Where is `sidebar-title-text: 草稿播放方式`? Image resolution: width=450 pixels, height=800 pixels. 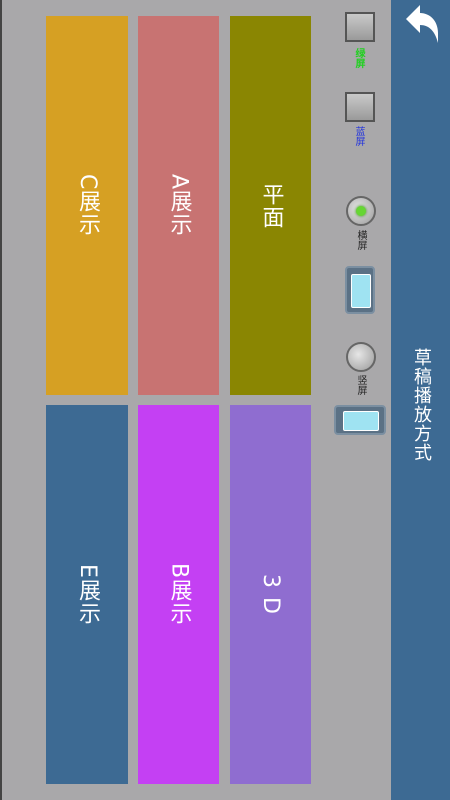
sidebar-title-text: 草稿播放方式 is located at coordinates (421, 405).